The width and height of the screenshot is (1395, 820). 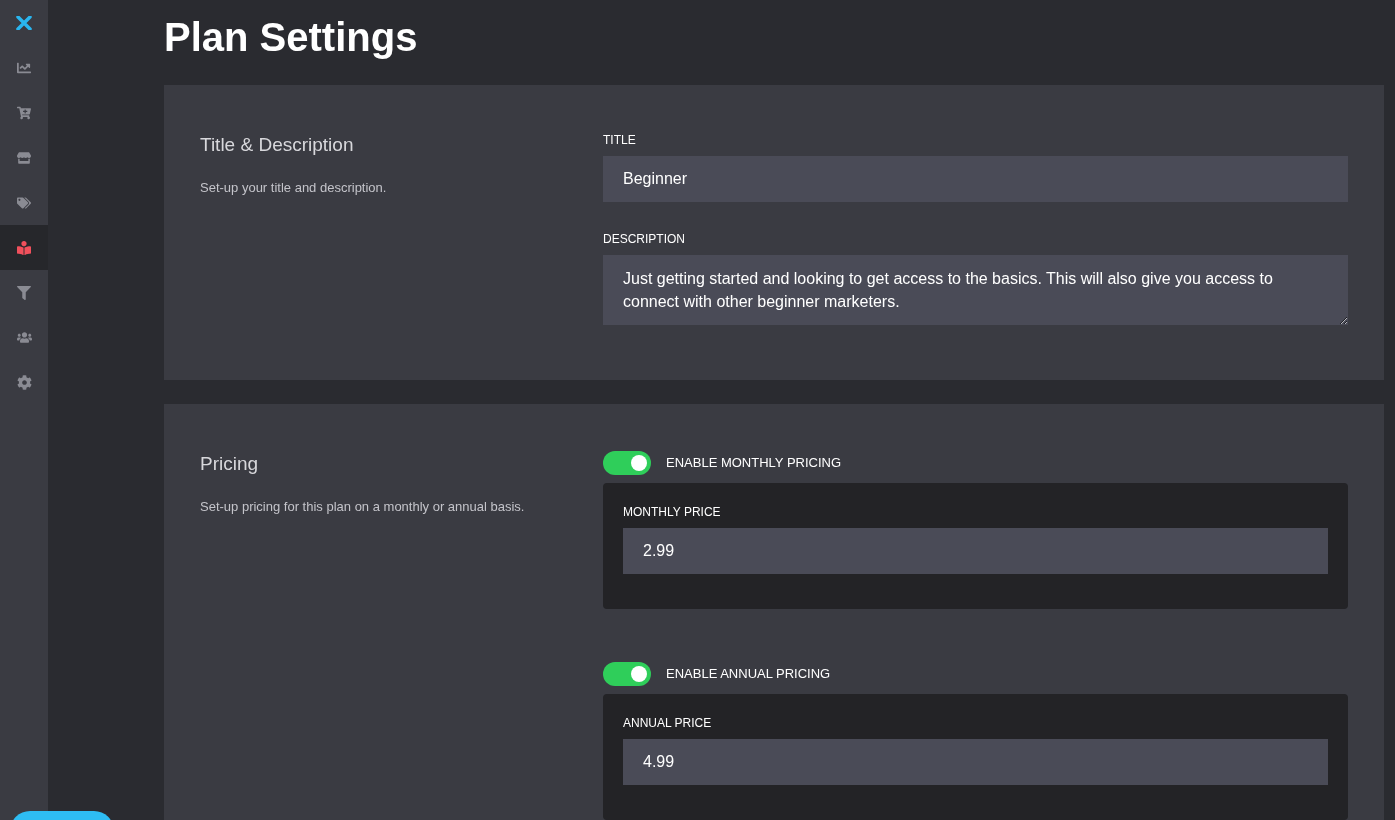 I want to click on section-description: Set-up pricing for this plan on a monthly or annual basis., so click(x=363, y=507).